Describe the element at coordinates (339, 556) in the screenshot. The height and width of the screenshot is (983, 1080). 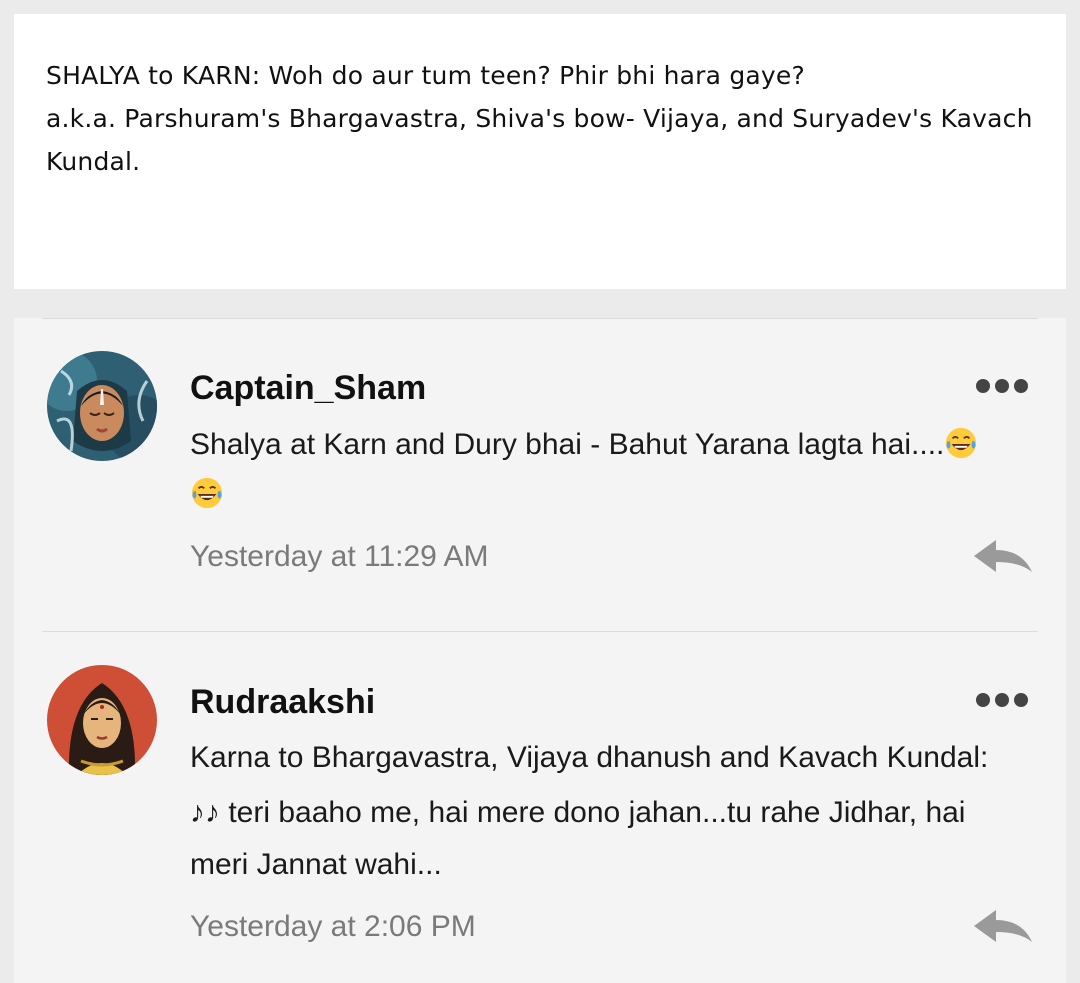
I see `comment-timestamp: Yesterday at 11:29 AM` at that location.